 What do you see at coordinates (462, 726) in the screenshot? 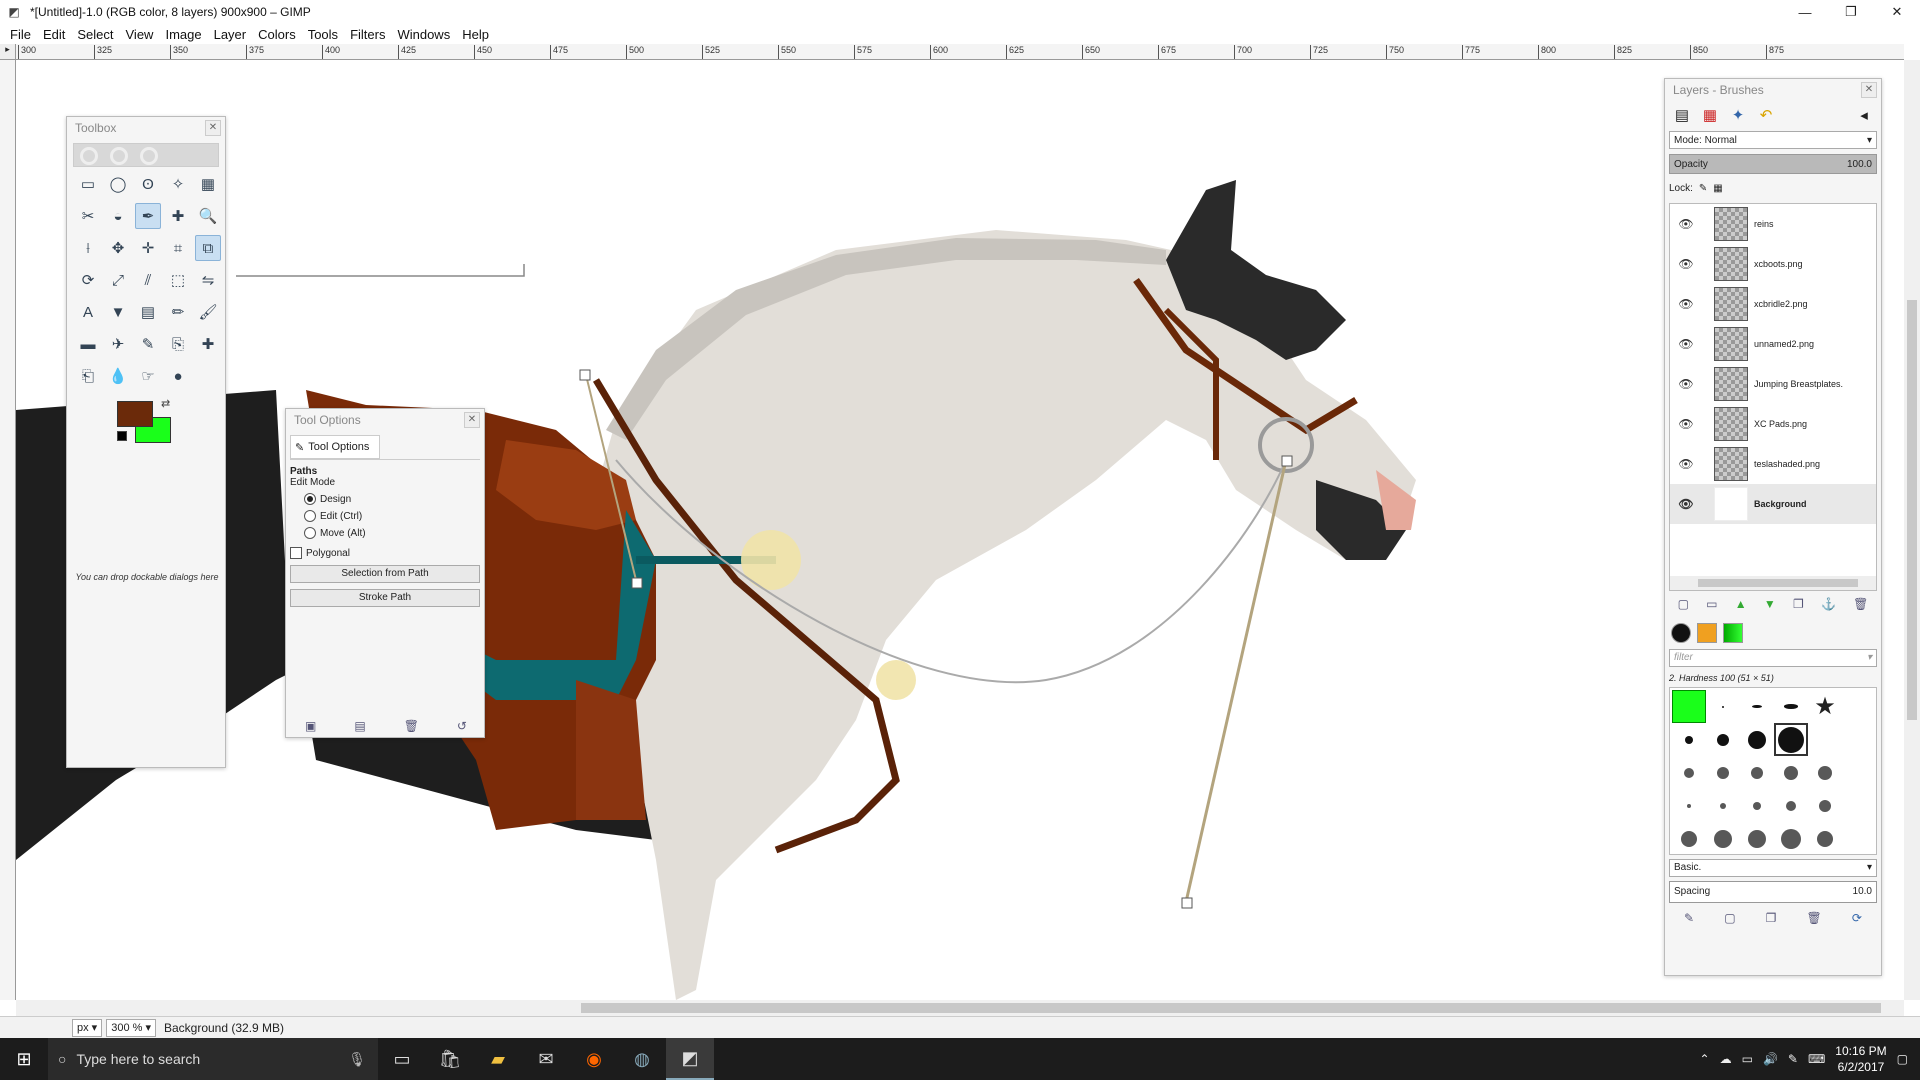
I see `reset-options-icon: ↺` at bounding box center [462, 726].